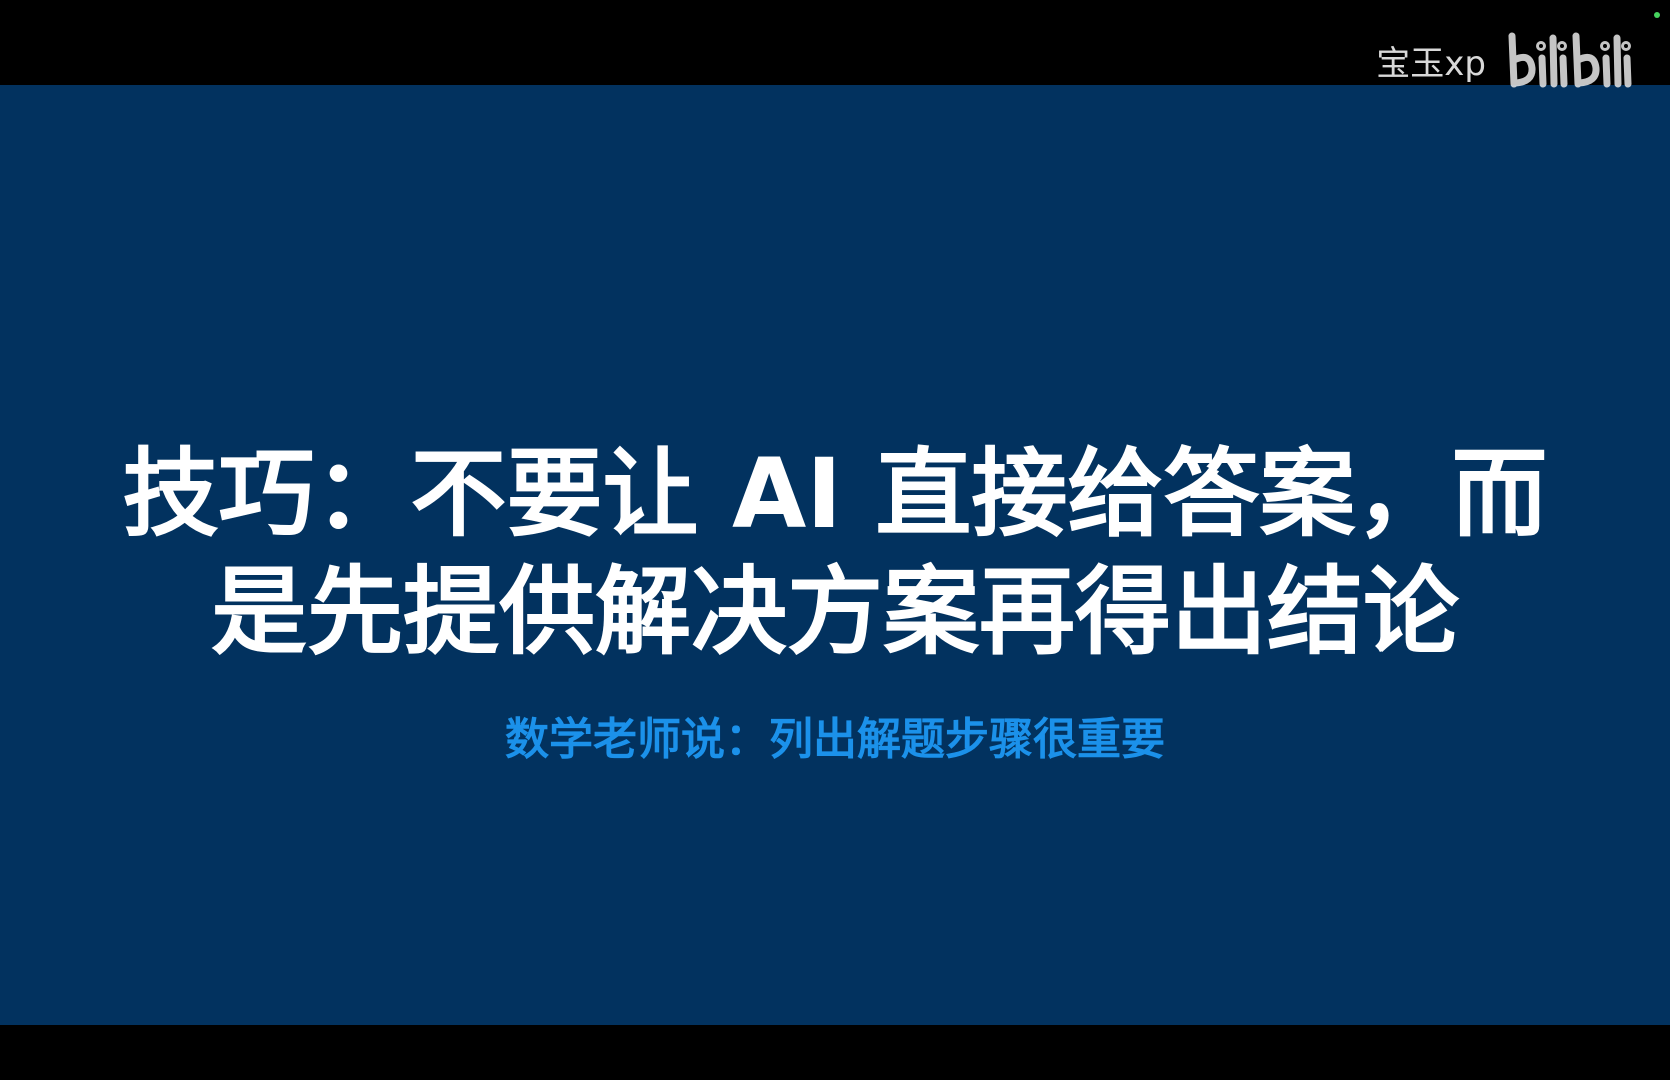  Describe the element at coordinates (1431, 63) in the screenshot. I see `uploader-name: 宝玉xp` at that location.